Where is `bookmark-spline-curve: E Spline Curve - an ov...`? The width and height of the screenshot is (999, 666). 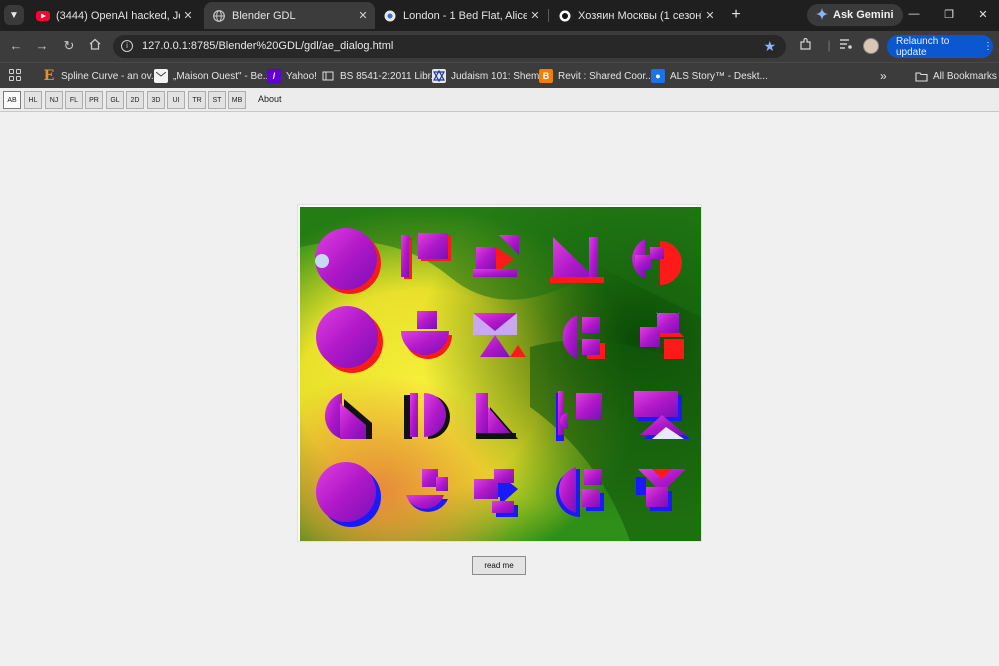
bookmark-spline-curve: E Spline Curve - an ov... is located at coordinates (101, 76).